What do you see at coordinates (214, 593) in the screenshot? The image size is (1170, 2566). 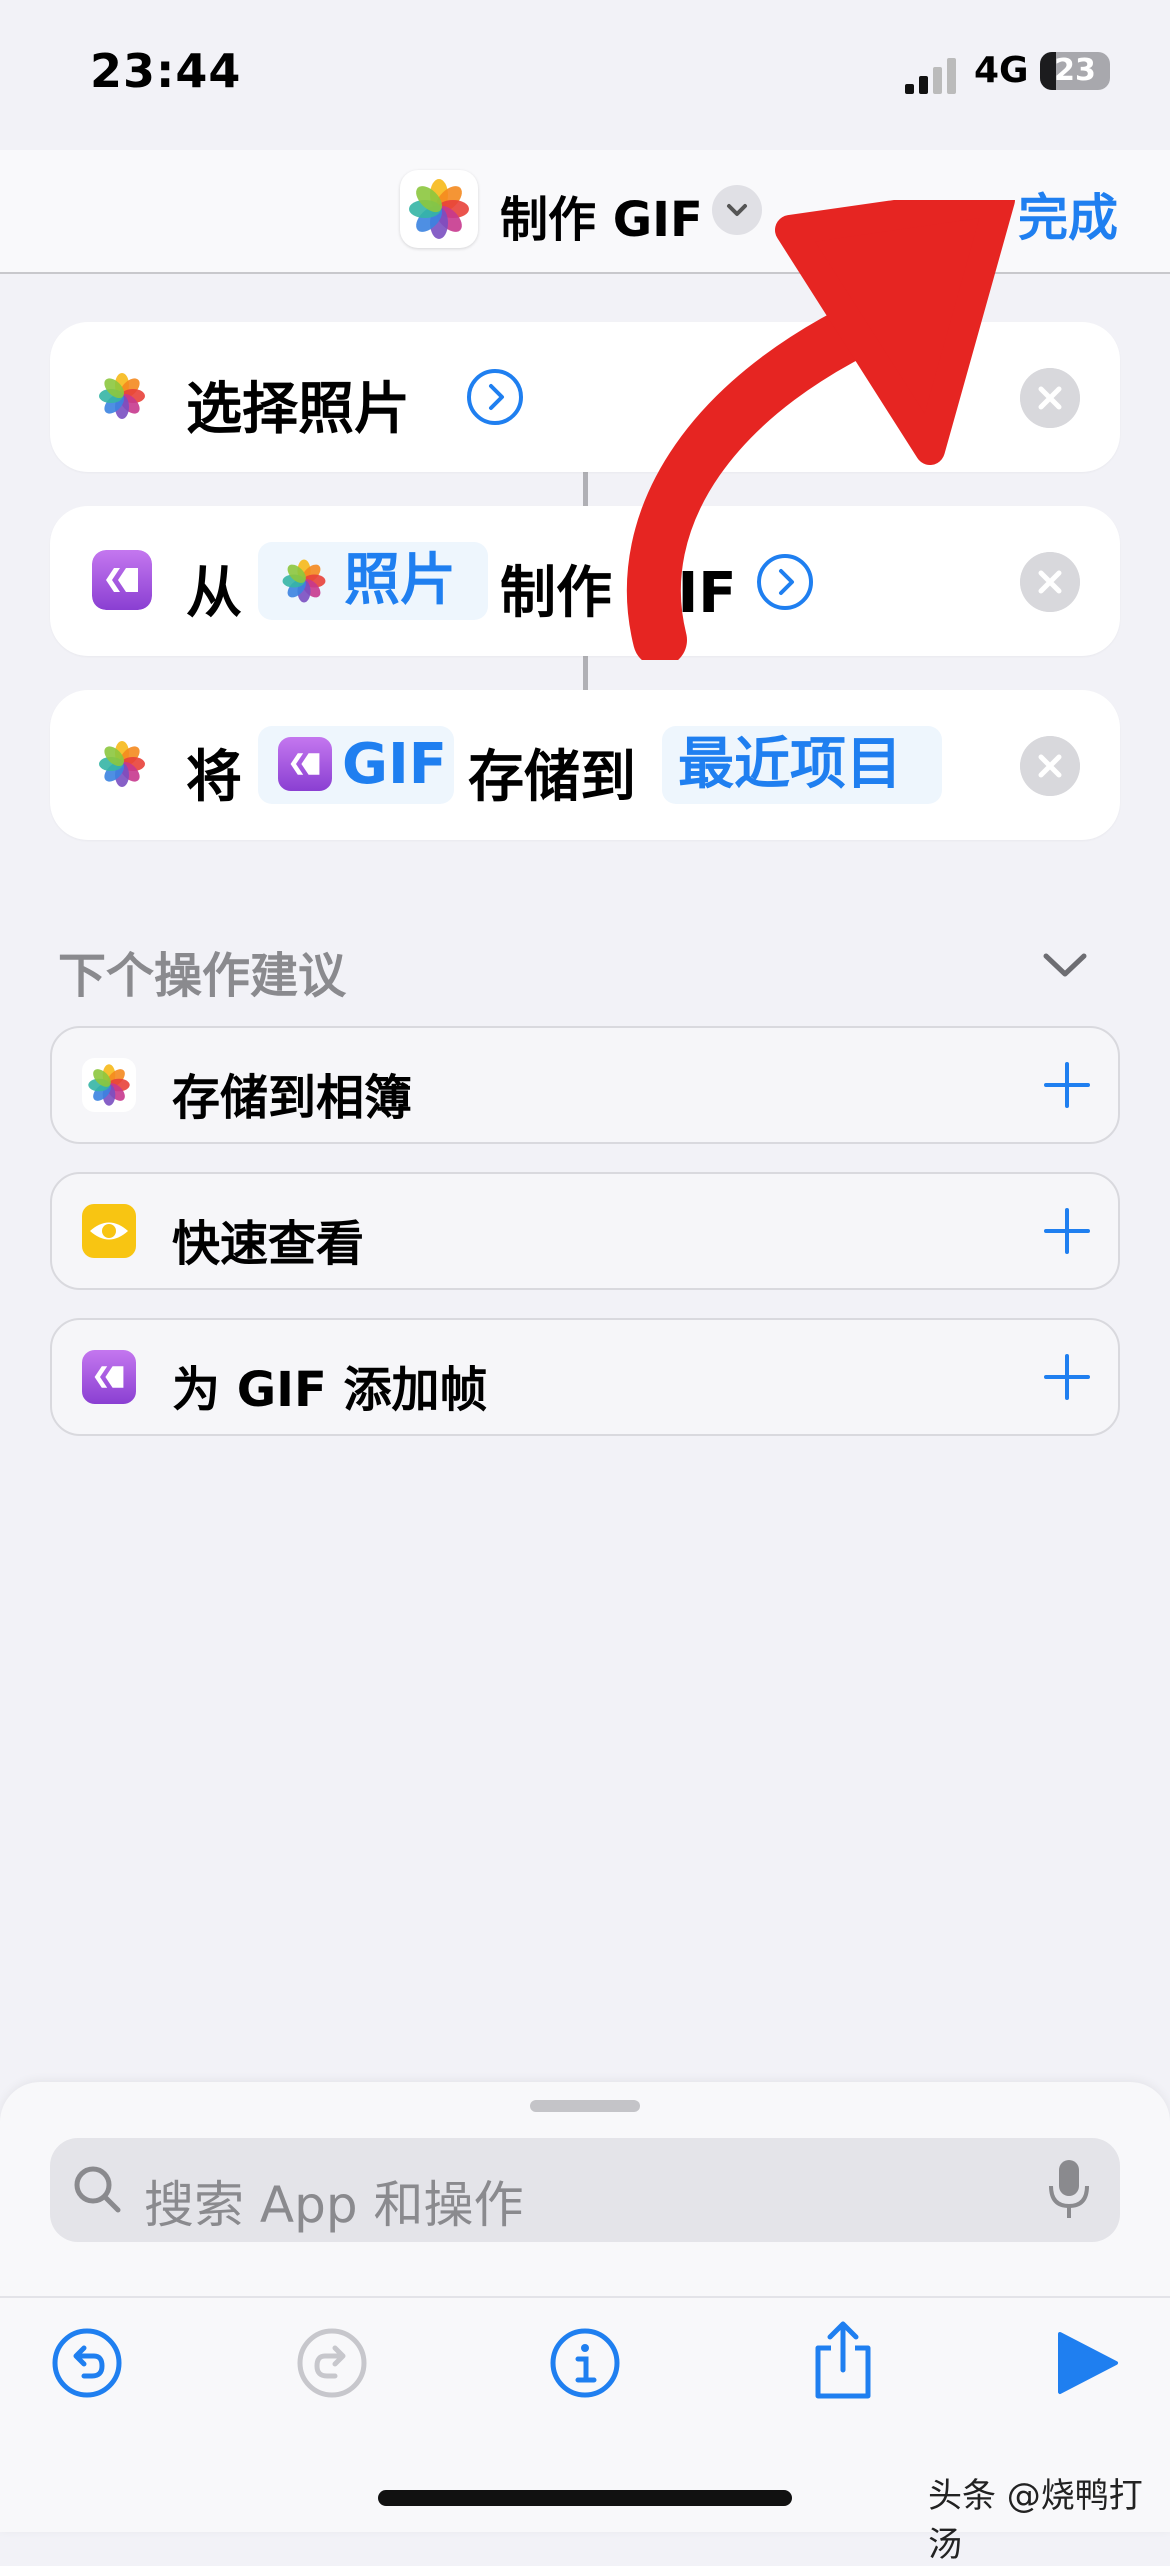 I see `action-prefix: 从` at bounding box center [214, 593].